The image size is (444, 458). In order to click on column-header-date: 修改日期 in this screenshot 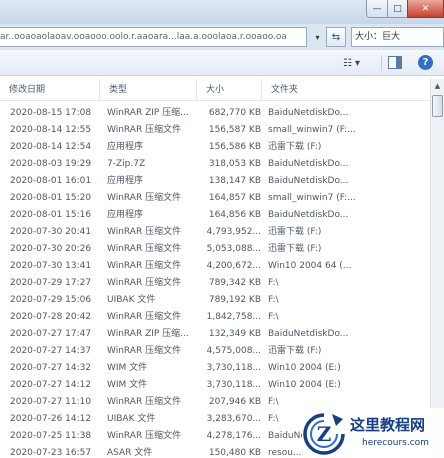, I will do `click(50, 90)`.